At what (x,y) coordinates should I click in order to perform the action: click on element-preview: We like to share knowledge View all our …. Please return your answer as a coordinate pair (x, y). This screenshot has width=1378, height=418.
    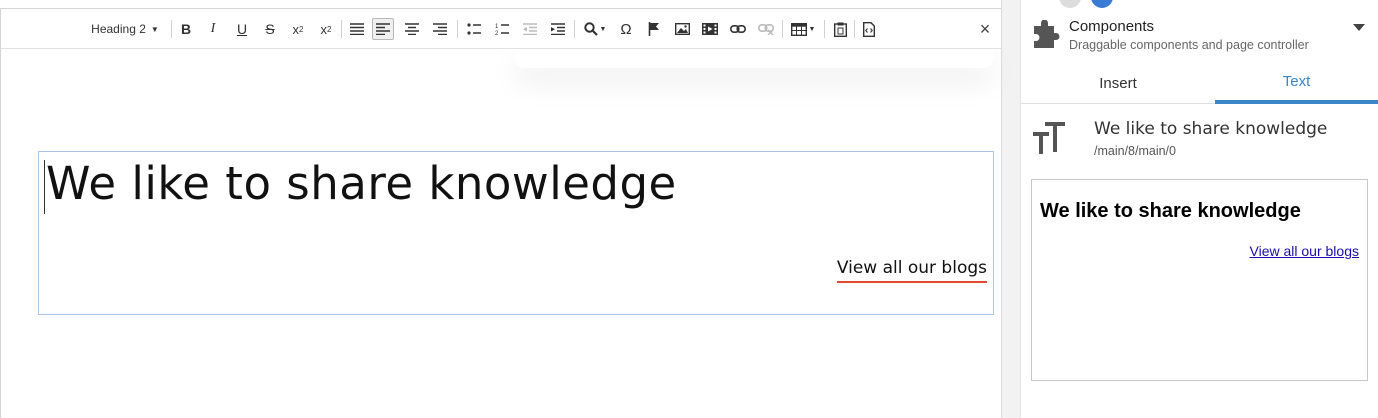
    Looking at the image, I should click on (1199, 280).